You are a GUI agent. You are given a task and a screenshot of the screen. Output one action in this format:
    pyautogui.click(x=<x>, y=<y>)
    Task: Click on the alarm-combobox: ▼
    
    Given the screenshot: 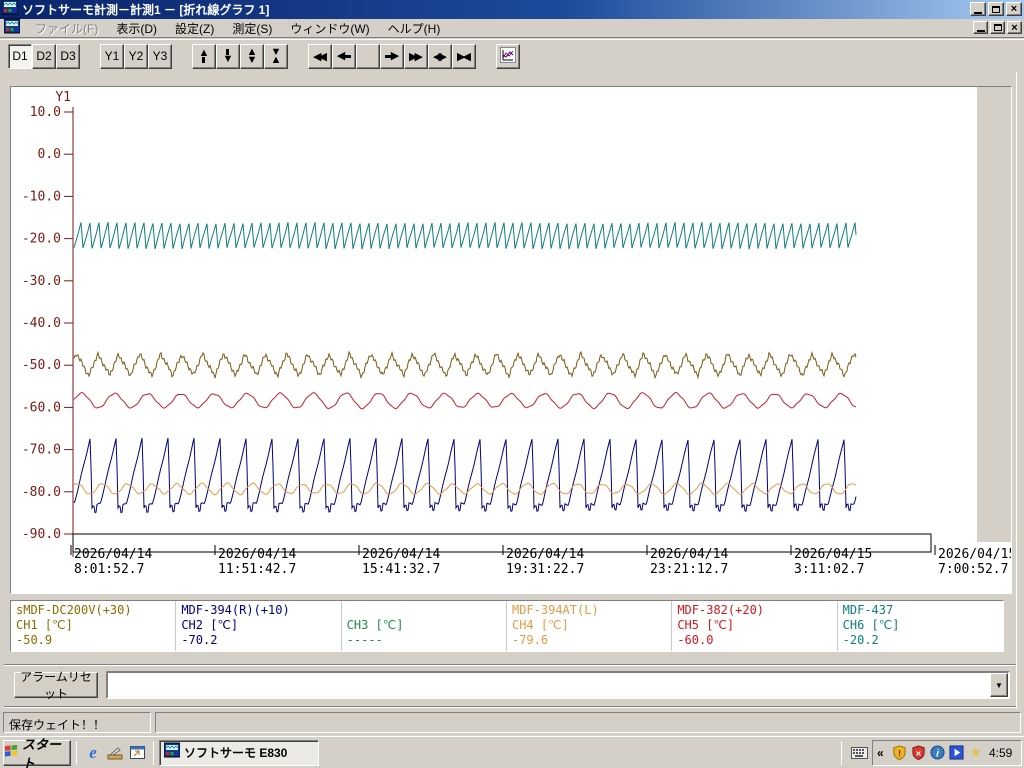 What is the action you would take?
    pyautogui.click(x=558, y=685)
    